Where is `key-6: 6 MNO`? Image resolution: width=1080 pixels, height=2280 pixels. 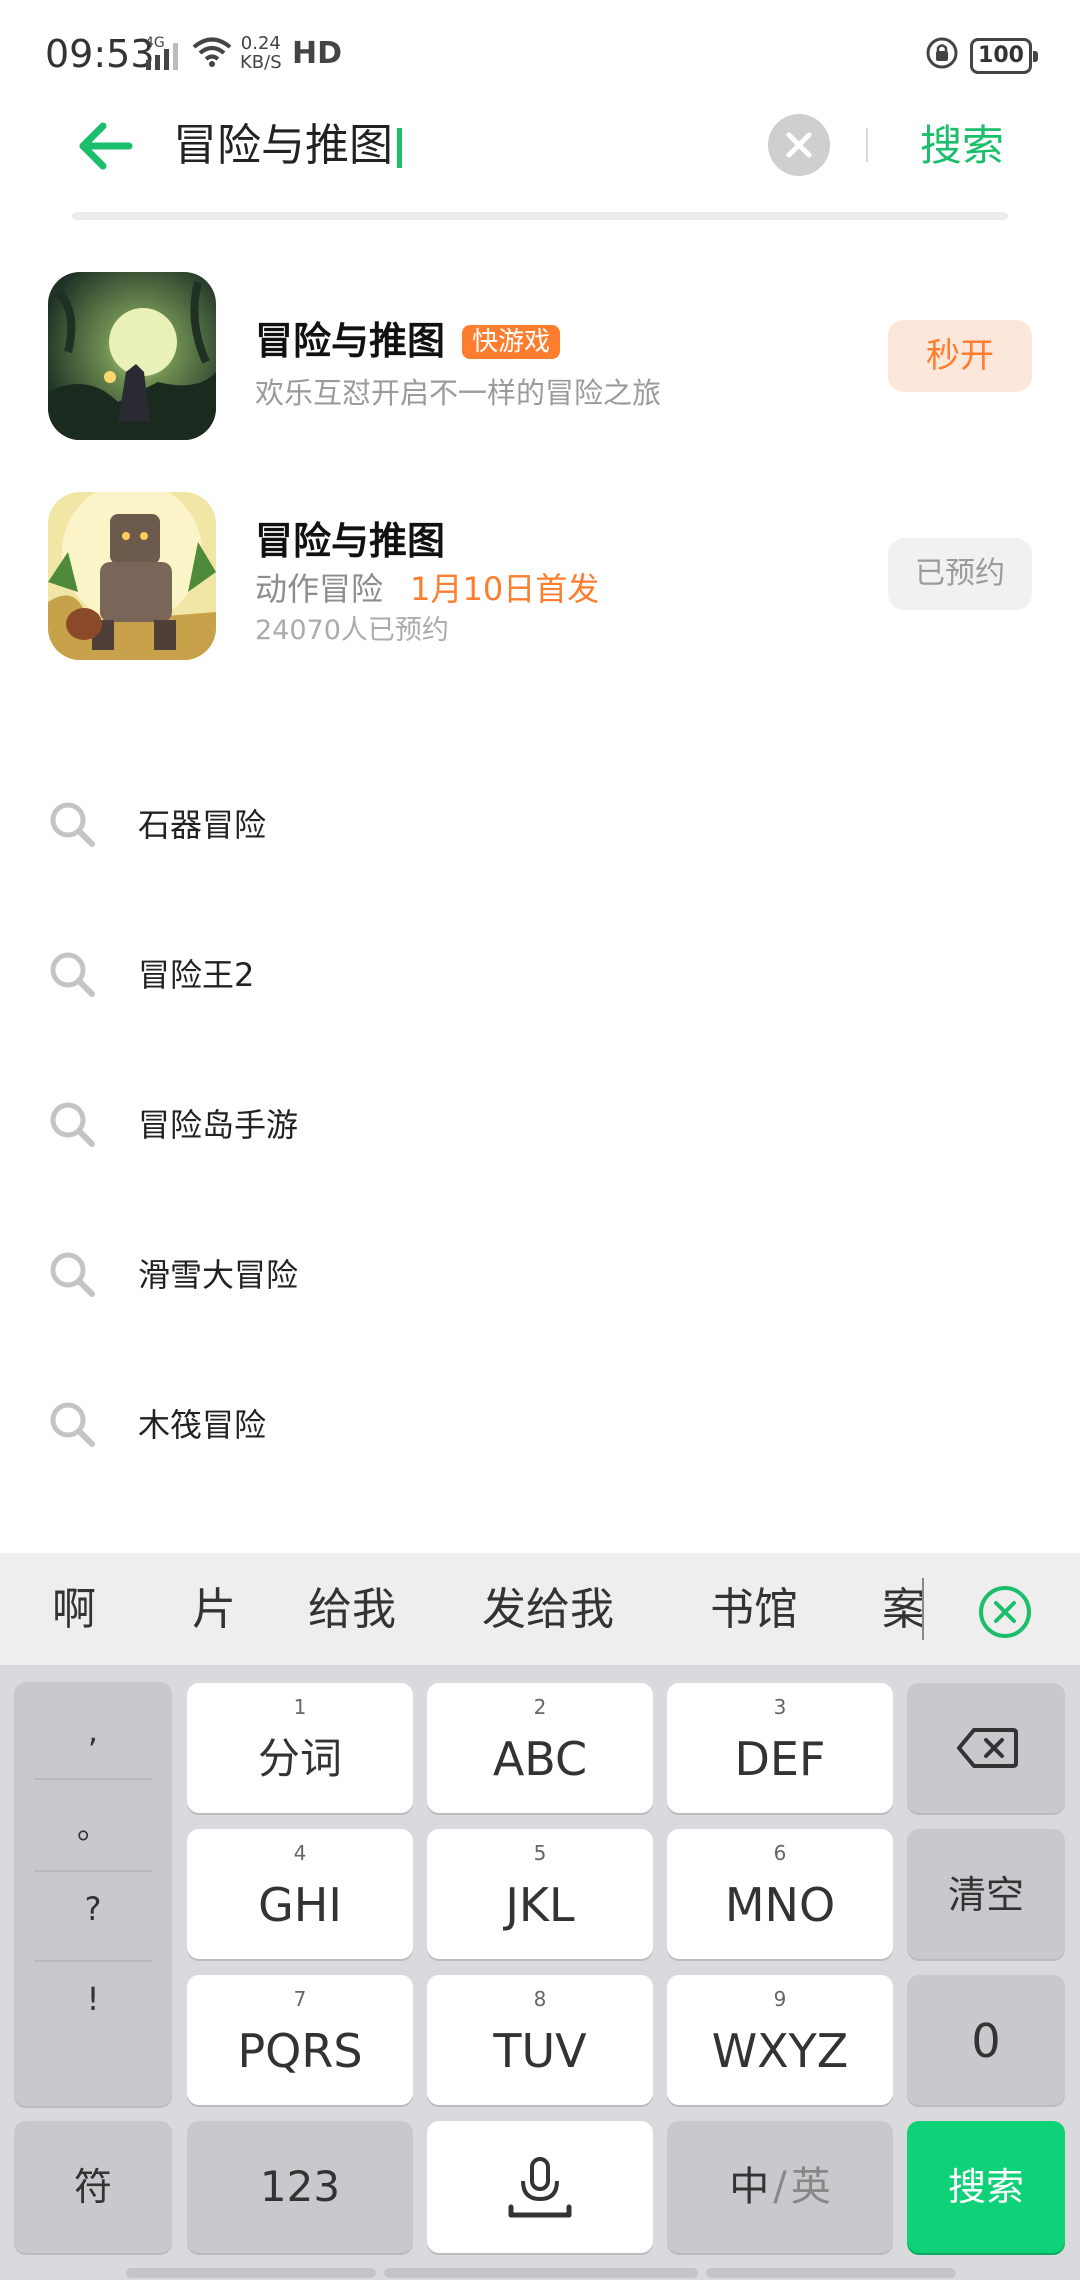
key-6: 6 MNO is located at coordinates (780, 1894).